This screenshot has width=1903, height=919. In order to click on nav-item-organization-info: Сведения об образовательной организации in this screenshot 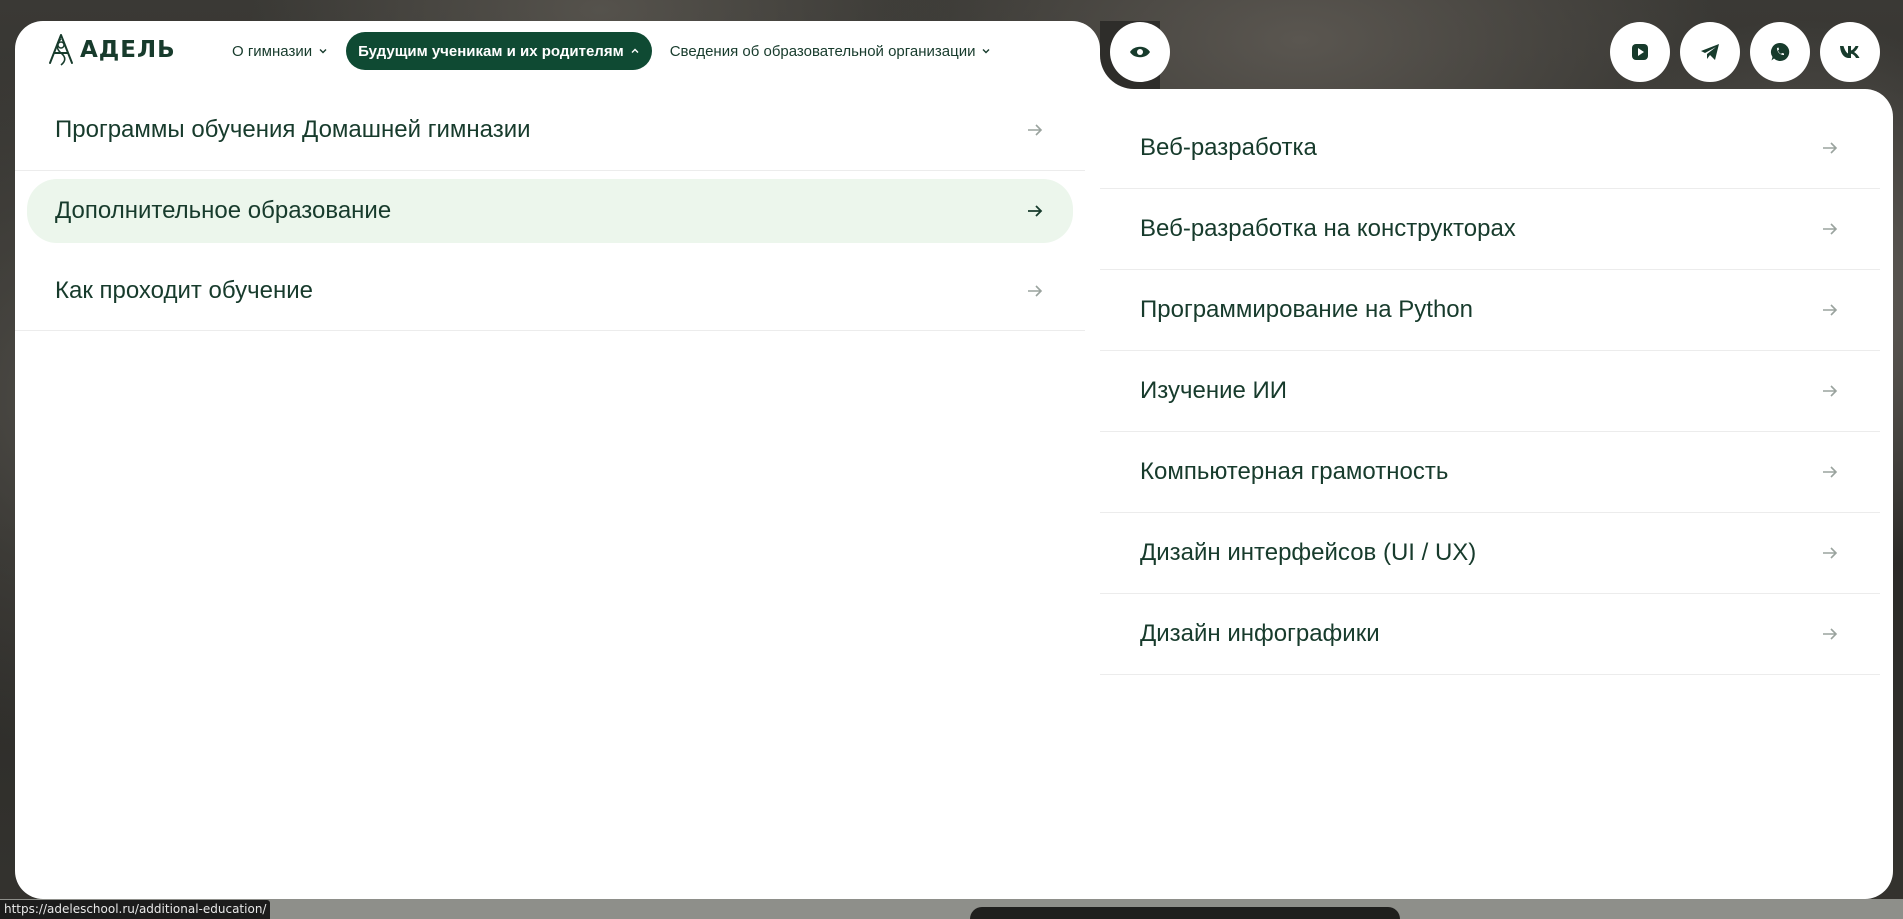, I will do `click(831, 51)`.